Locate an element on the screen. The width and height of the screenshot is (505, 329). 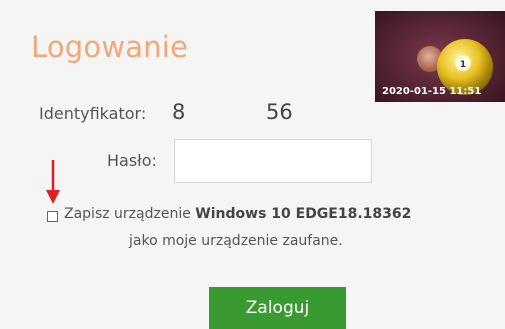
password-input is located at coordinates (273, 161).